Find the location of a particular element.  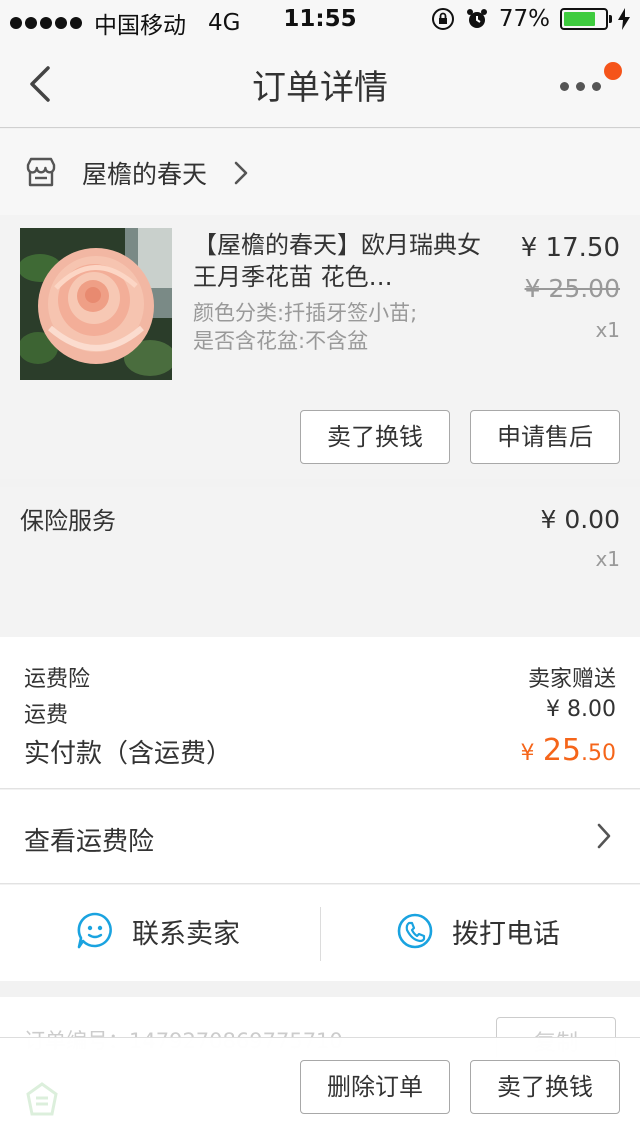

shop-name: 屋檐的春天 is located at coordinates (145, 174).